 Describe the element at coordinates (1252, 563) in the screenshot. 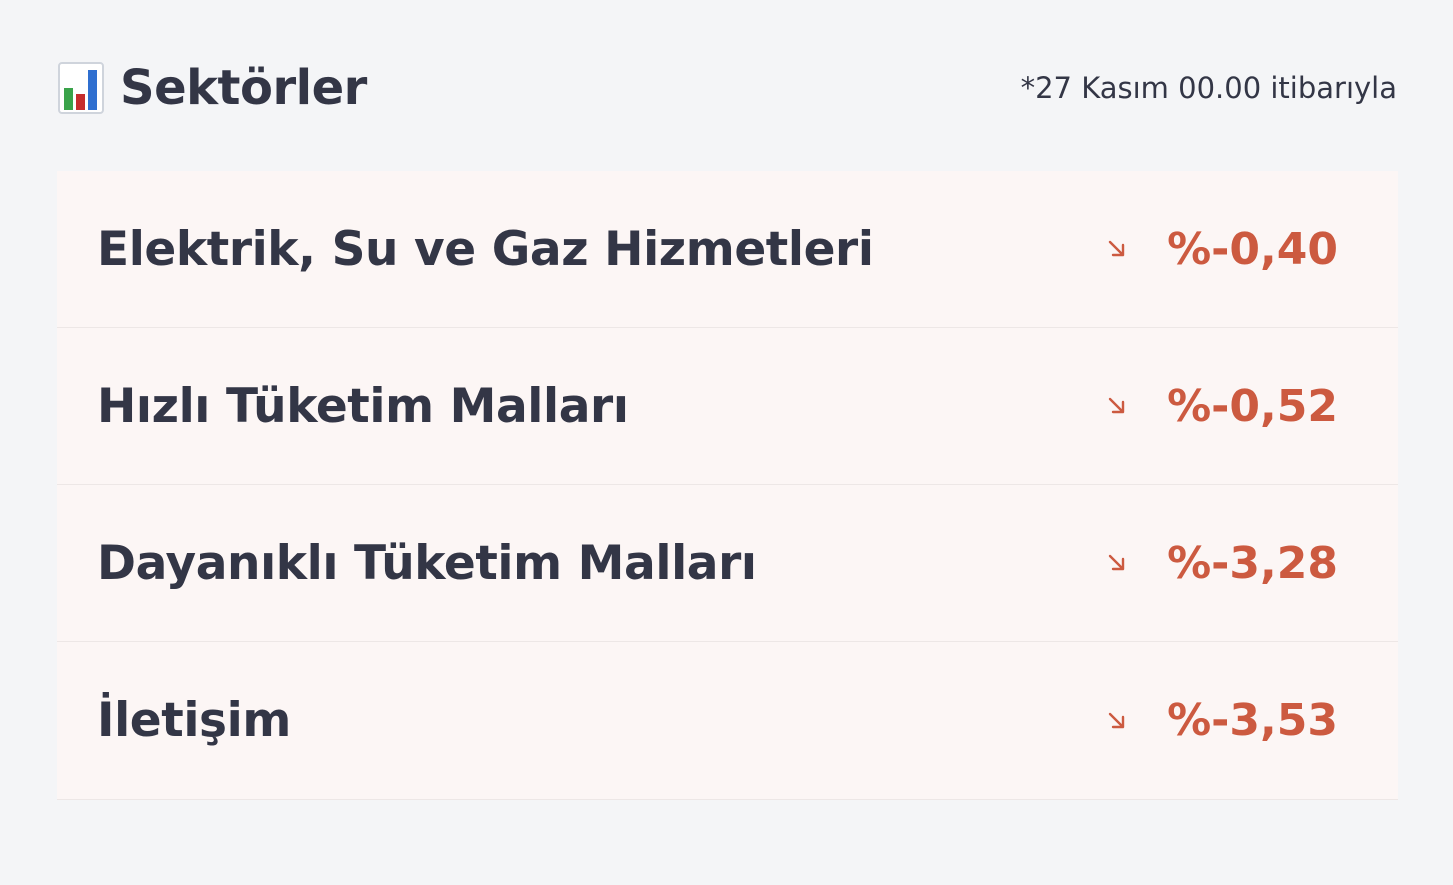

I see `change-value: %-3,28` at that location.